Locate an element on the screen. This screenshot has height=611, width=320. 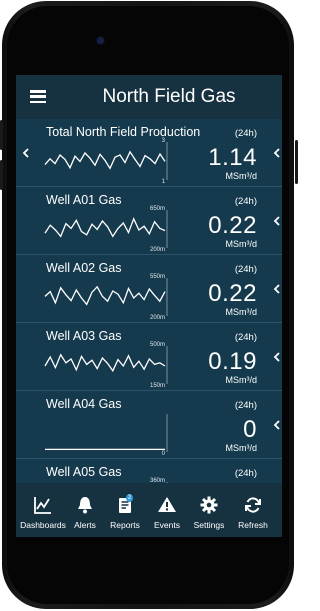
list-item-well-a02: Well A02 Gas 550m 200m (24h) 0.22 MSm³/d is located at coordinates (149, 289).